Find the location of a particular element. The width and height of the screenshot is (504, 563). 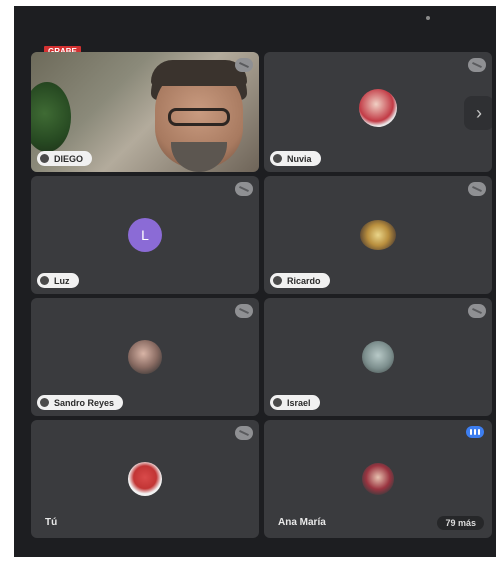

participant-name-tag: DIEGO is located at coordinates (65, 158).